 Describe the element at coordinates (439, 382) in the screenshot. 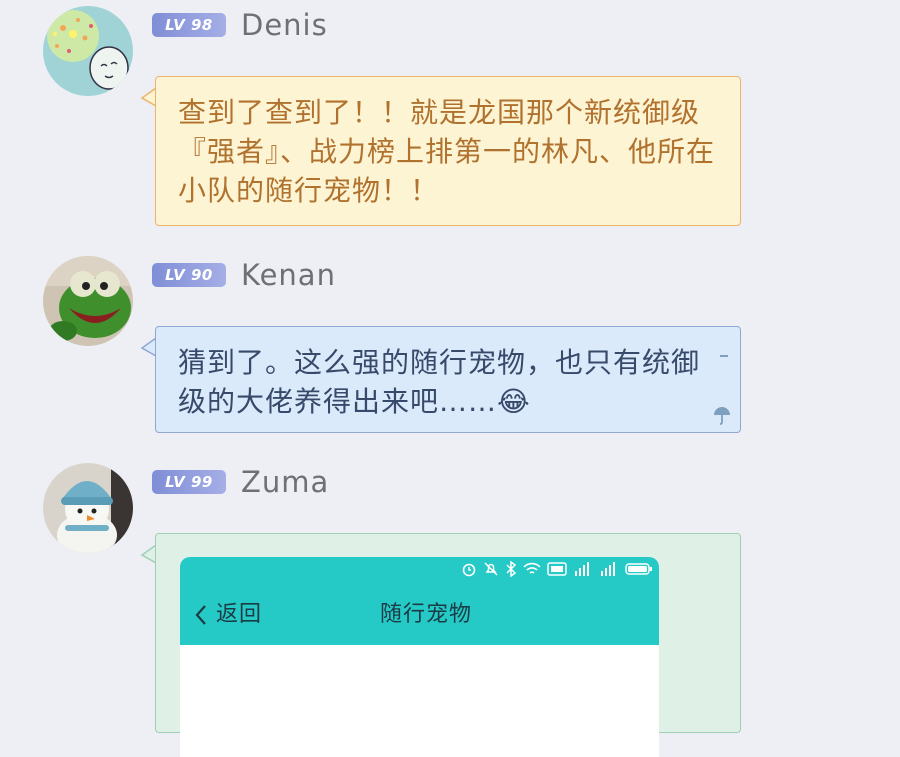

I see `message-text: 猜到了。这么强的随行宠物，也只有统御级的大佬养得出来吧……😂` at that location.